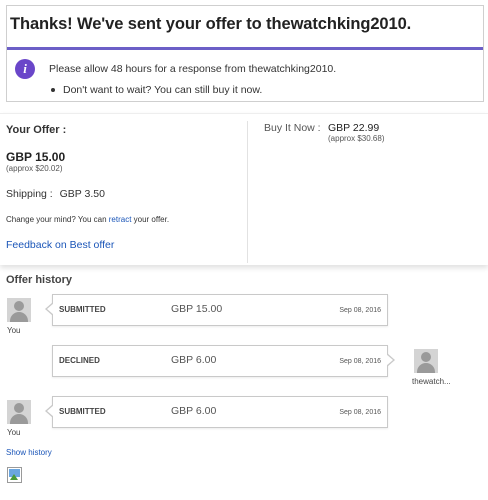  What do you see at coordinates (60, 245) in the screenshot?
I see `feedback-link: Feedback on Best offer` at bounding box center [60, 245].